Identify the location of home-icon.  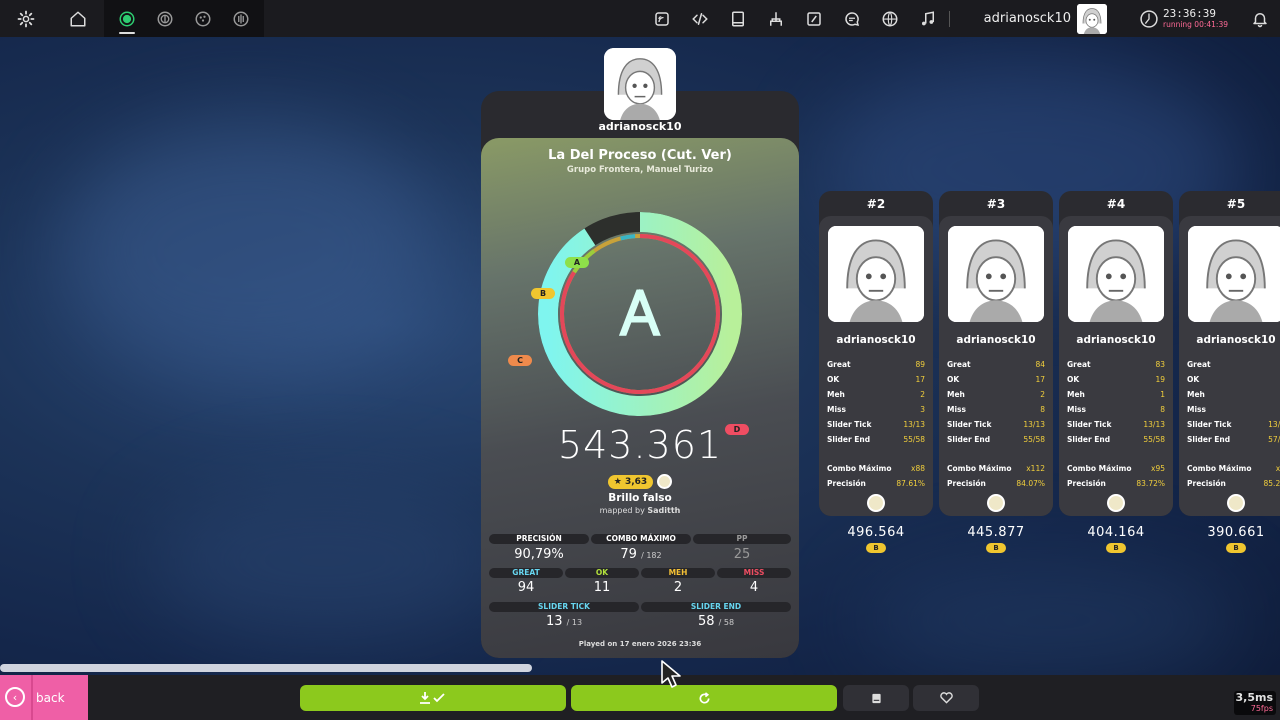
(78, 18).